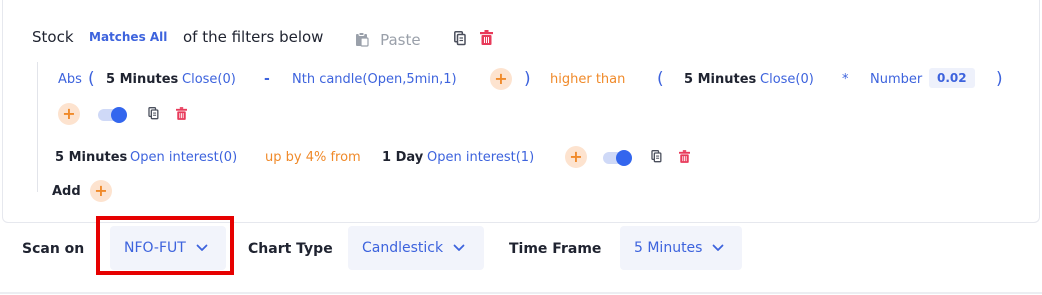  I want to click on bottom-divider, so click(521, 293).